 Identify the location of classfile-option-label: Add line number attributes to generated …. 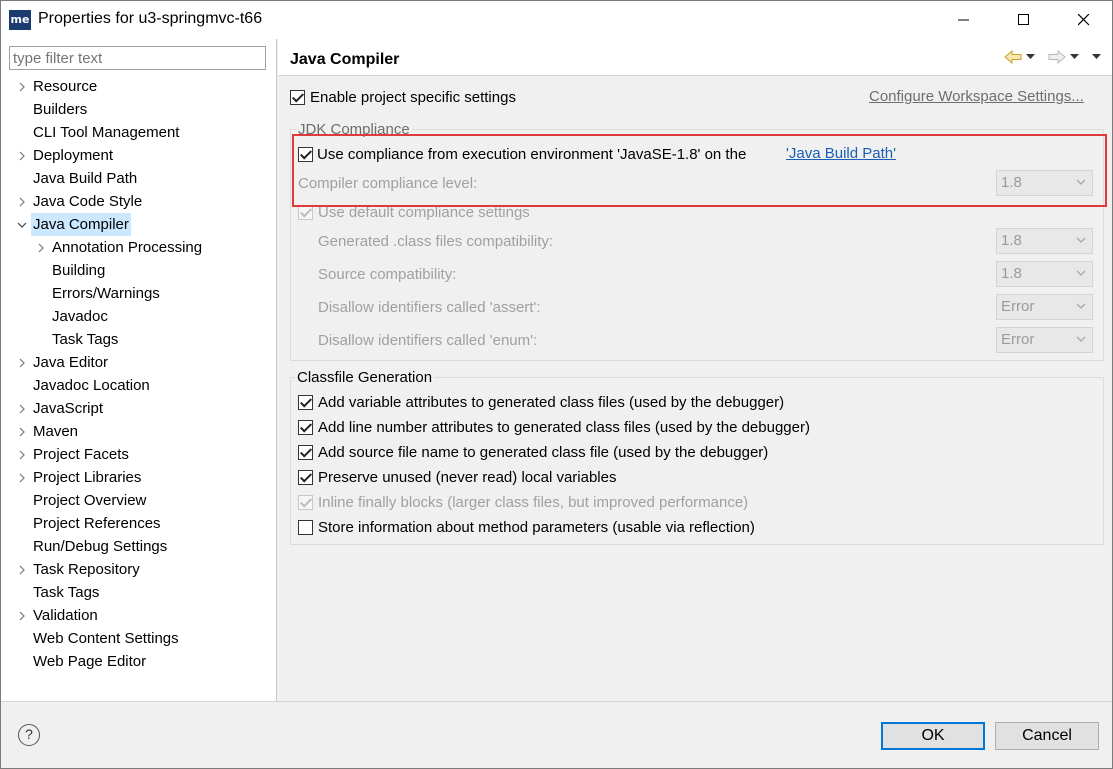
(564, 427).